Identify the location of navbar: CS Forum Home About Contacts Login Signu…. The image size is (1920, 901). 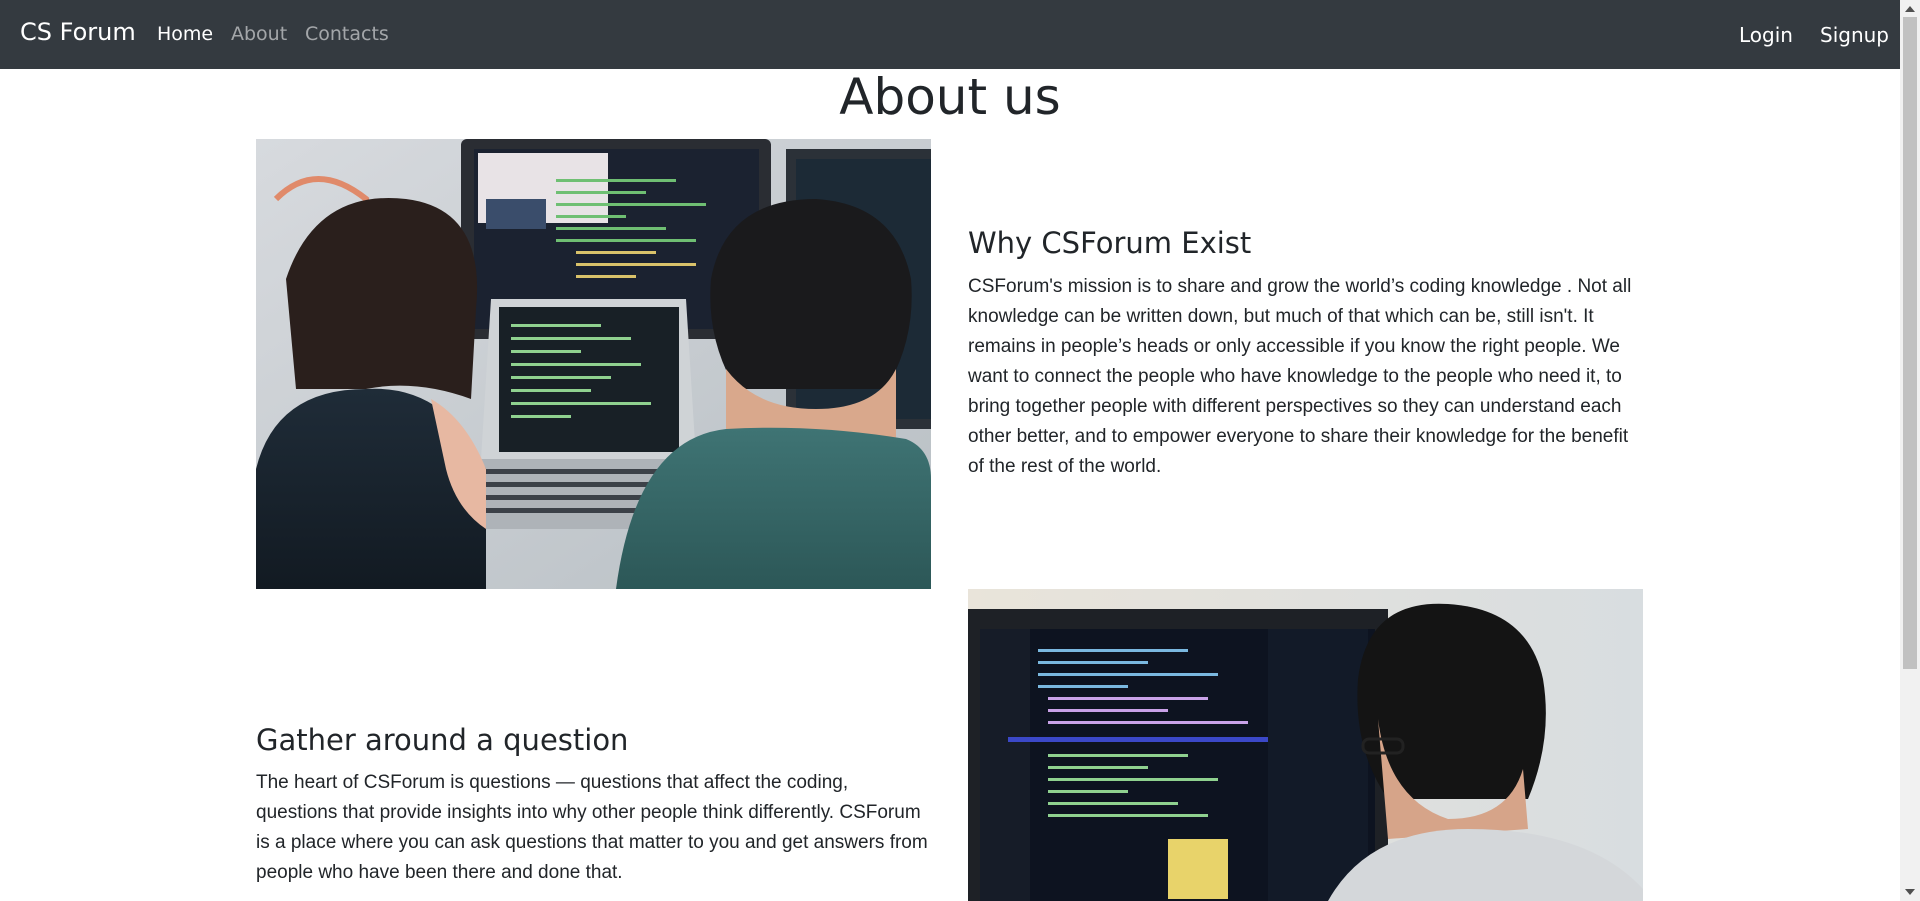
(950, 34).